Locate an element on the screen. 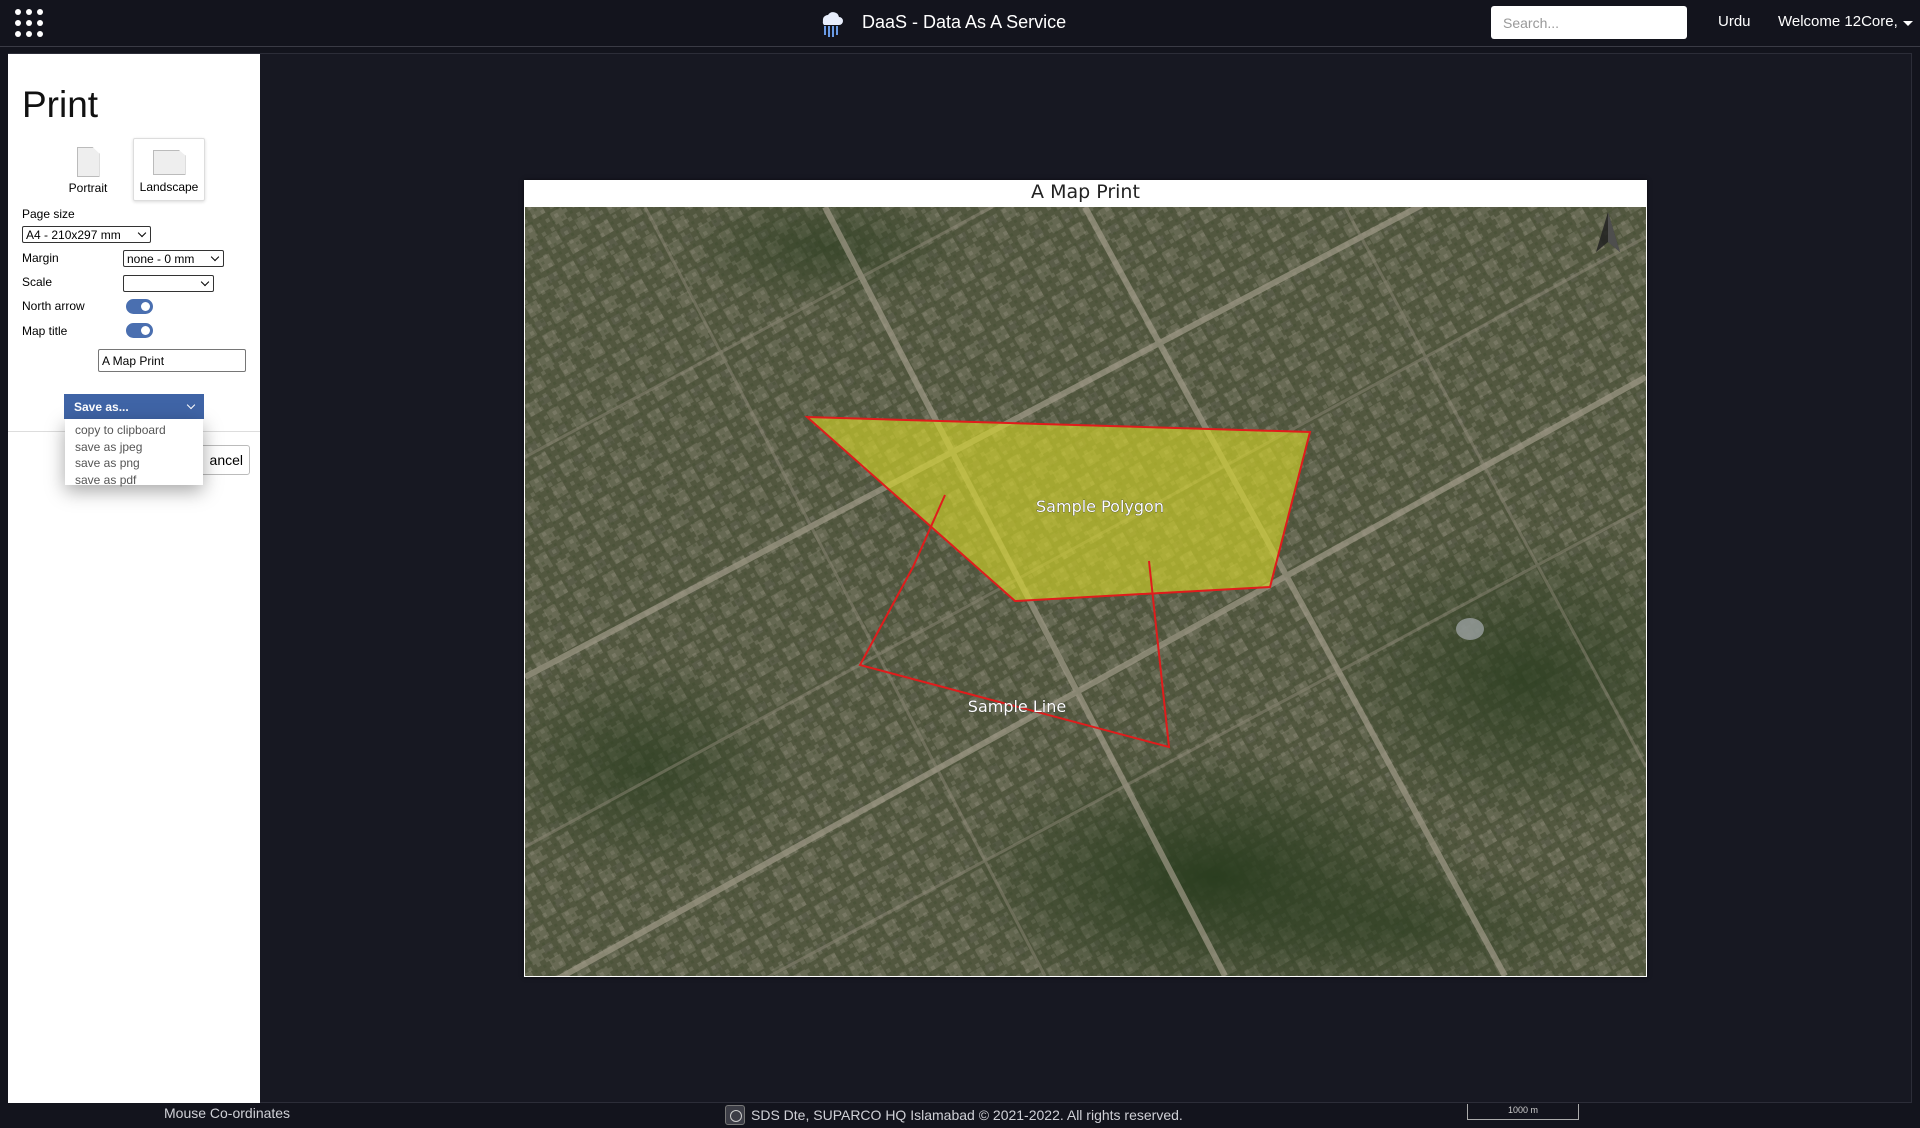 This screenshot has width=1920, height=1128. map-title-input is located at coordinates (172, 360).